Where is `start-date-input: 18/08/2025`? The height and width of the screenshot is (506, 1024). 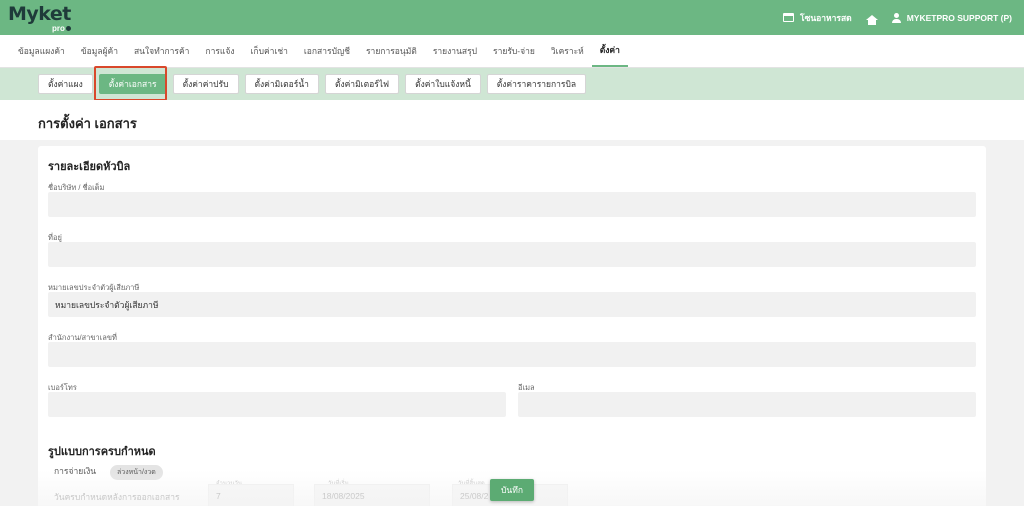
start-date-input: 18/08/2025 is located at coordinates (372, 495).